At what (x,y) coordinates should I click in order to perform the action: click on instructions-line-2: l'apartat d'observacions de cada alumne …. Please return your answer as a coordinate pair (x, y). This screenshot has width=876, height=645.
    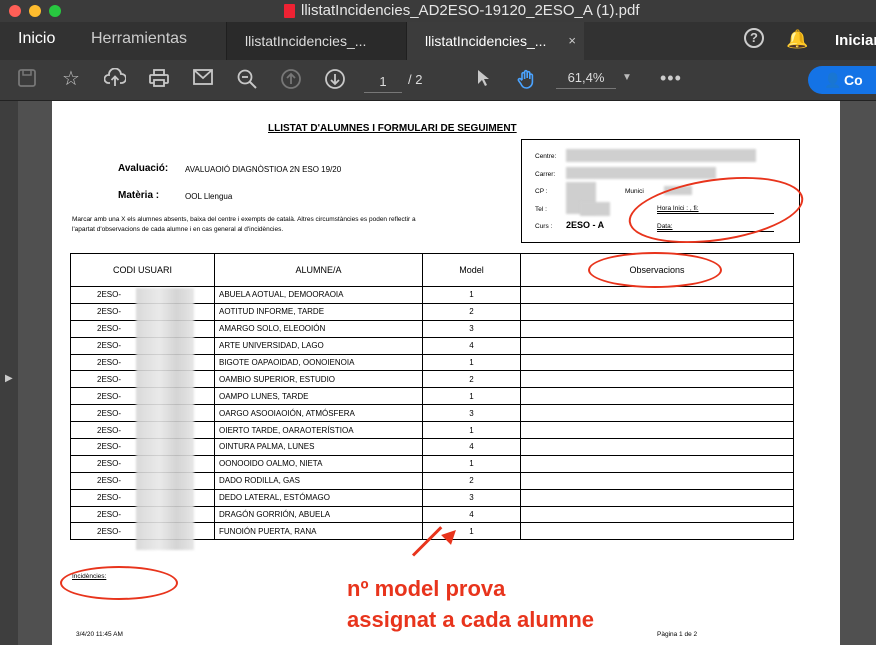
    Looking at the image, I should click on (178, 229).